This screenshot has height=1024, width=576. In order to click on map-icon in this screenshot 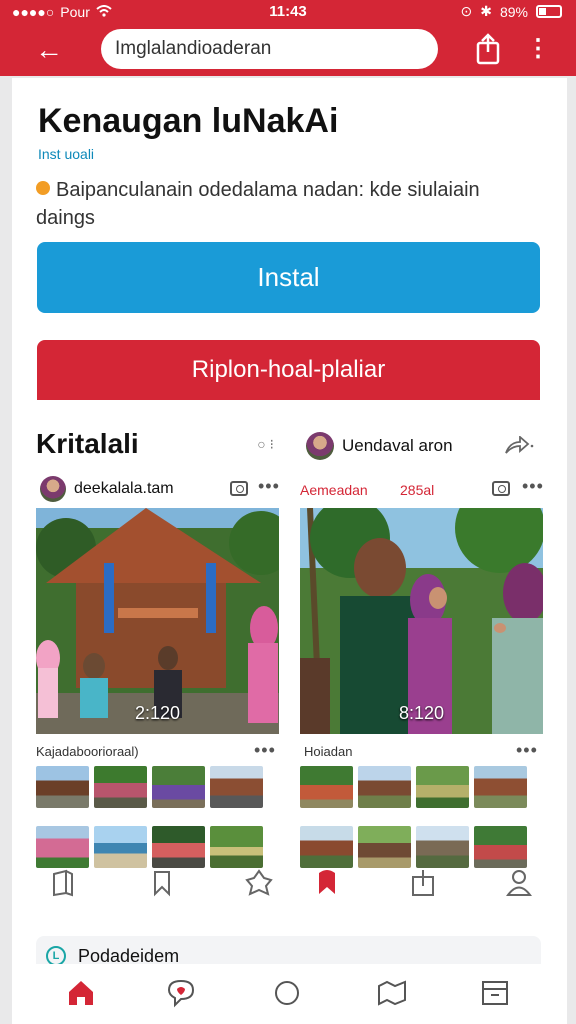, I will do `click(392, 993)`.